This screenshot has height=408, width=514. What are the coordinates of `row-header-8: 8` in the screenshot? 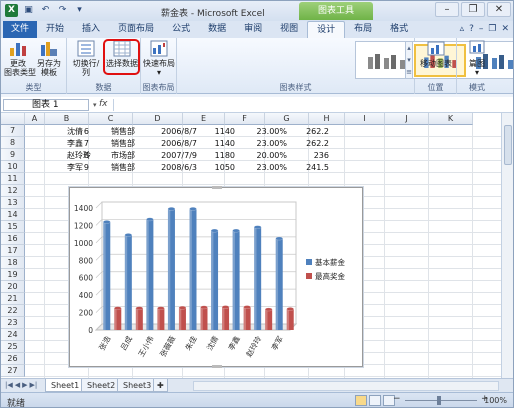 It's located at (13, 143).